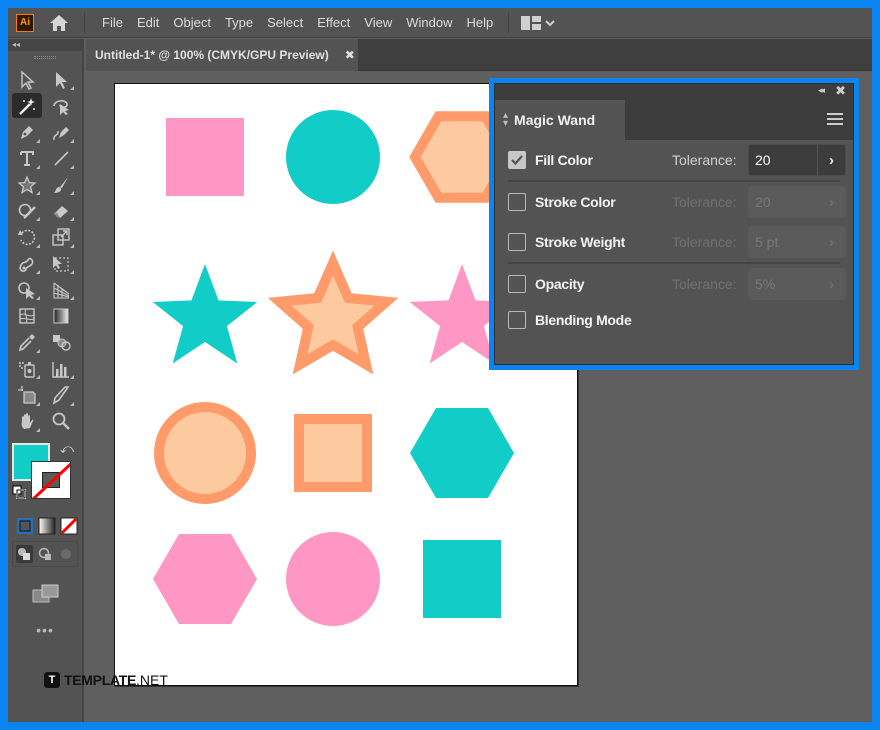 The width and height of the screenshot is (880, 730). I want to click on menu-edit: Edit, so click(148, 22).